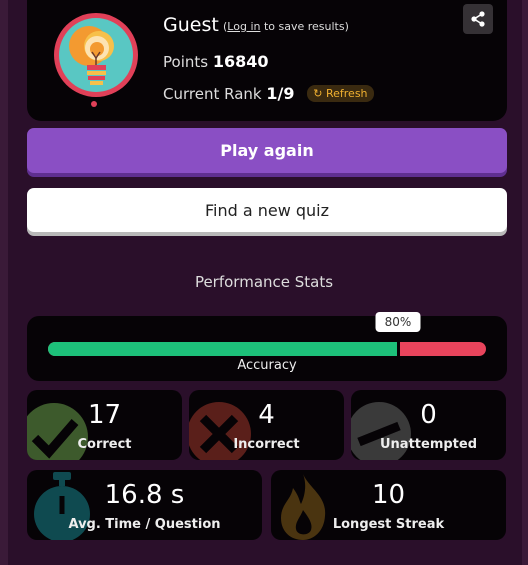  I want to click on incorrect-count: 4, so click(266, 415).